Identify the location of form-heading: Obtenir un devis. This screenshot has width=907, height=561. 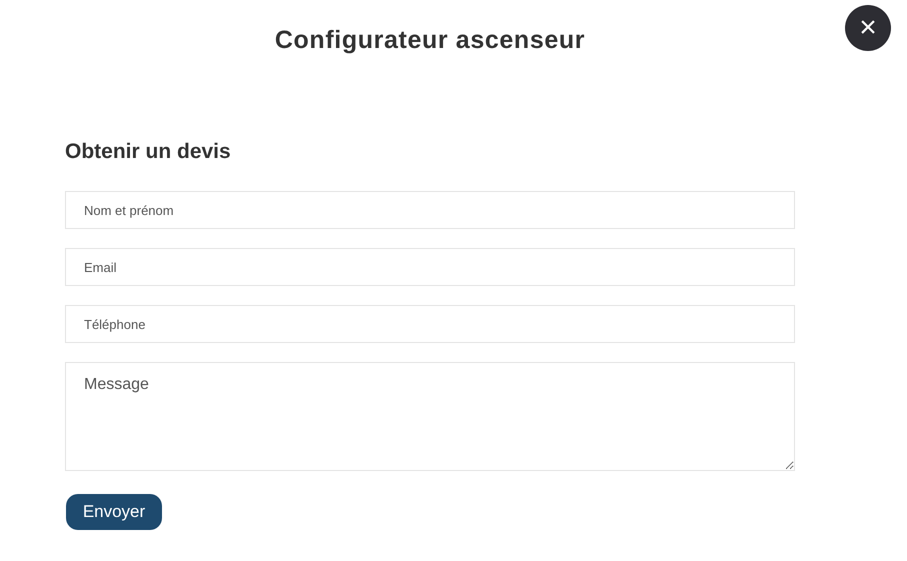
(148, 151).